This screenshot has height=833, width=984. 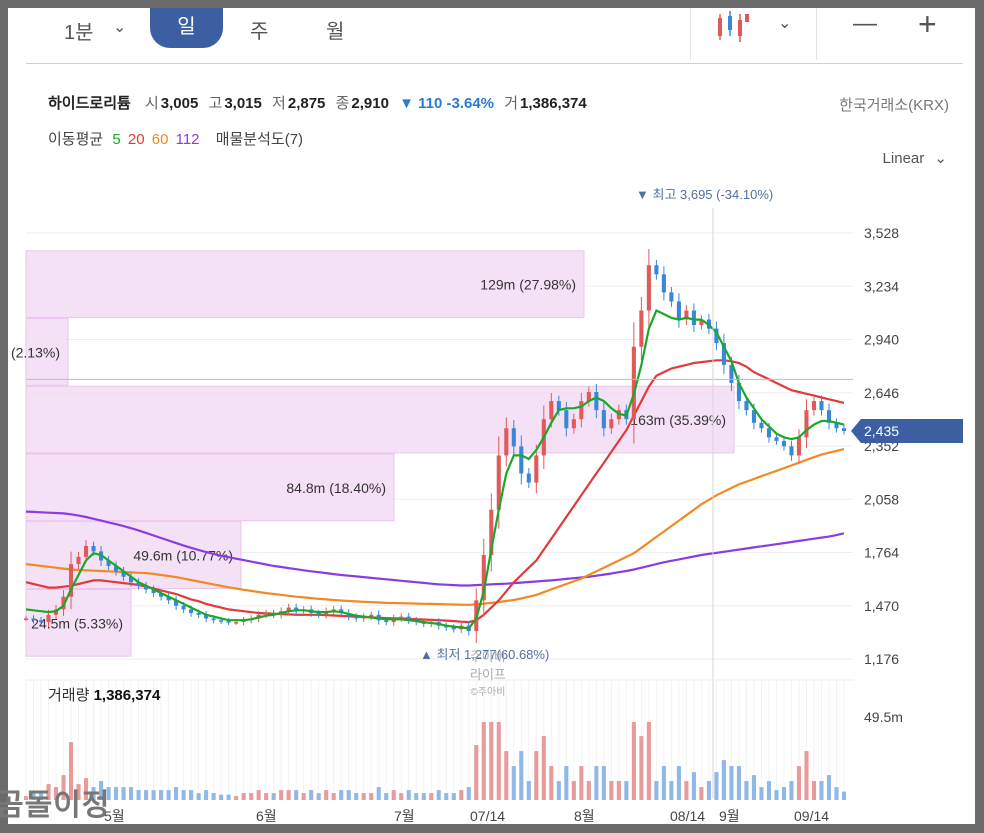 What do you see at coordinates (266, 816) in the screenshot?
I see `x-axis-label: 6월` at bounding box center [266, 816].